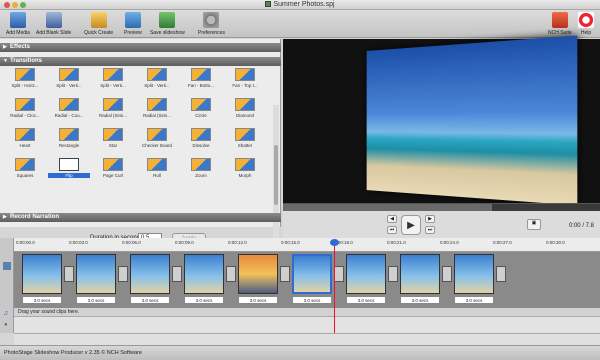  What do you see at coordinates (5, 47) in the screenshot?
I see `disclosure-icon: ▶` at bounding box center [5, 47].